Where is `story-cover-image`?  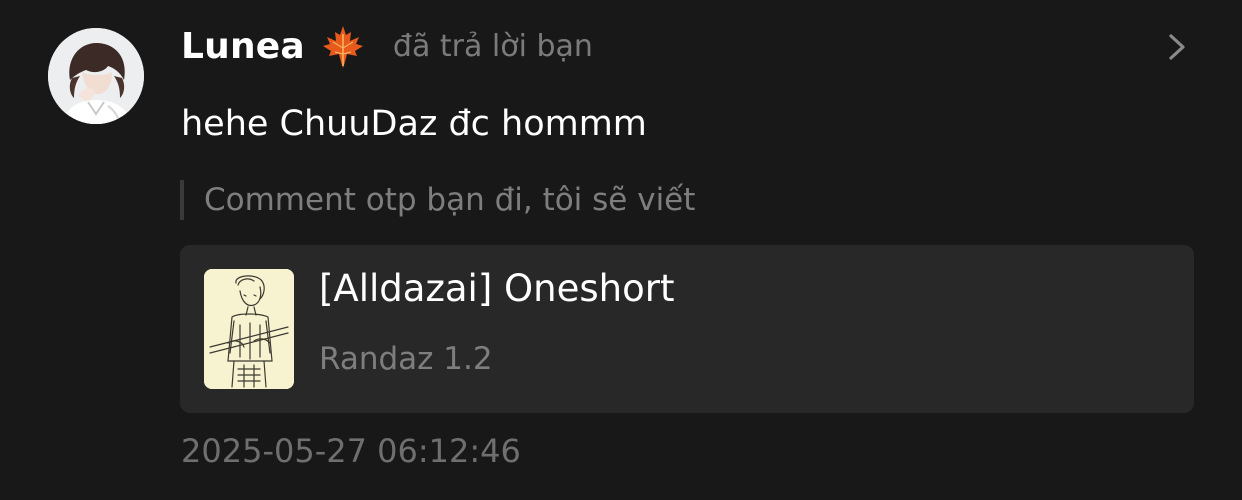
story-cover-image is located at coordinates (249, 329).